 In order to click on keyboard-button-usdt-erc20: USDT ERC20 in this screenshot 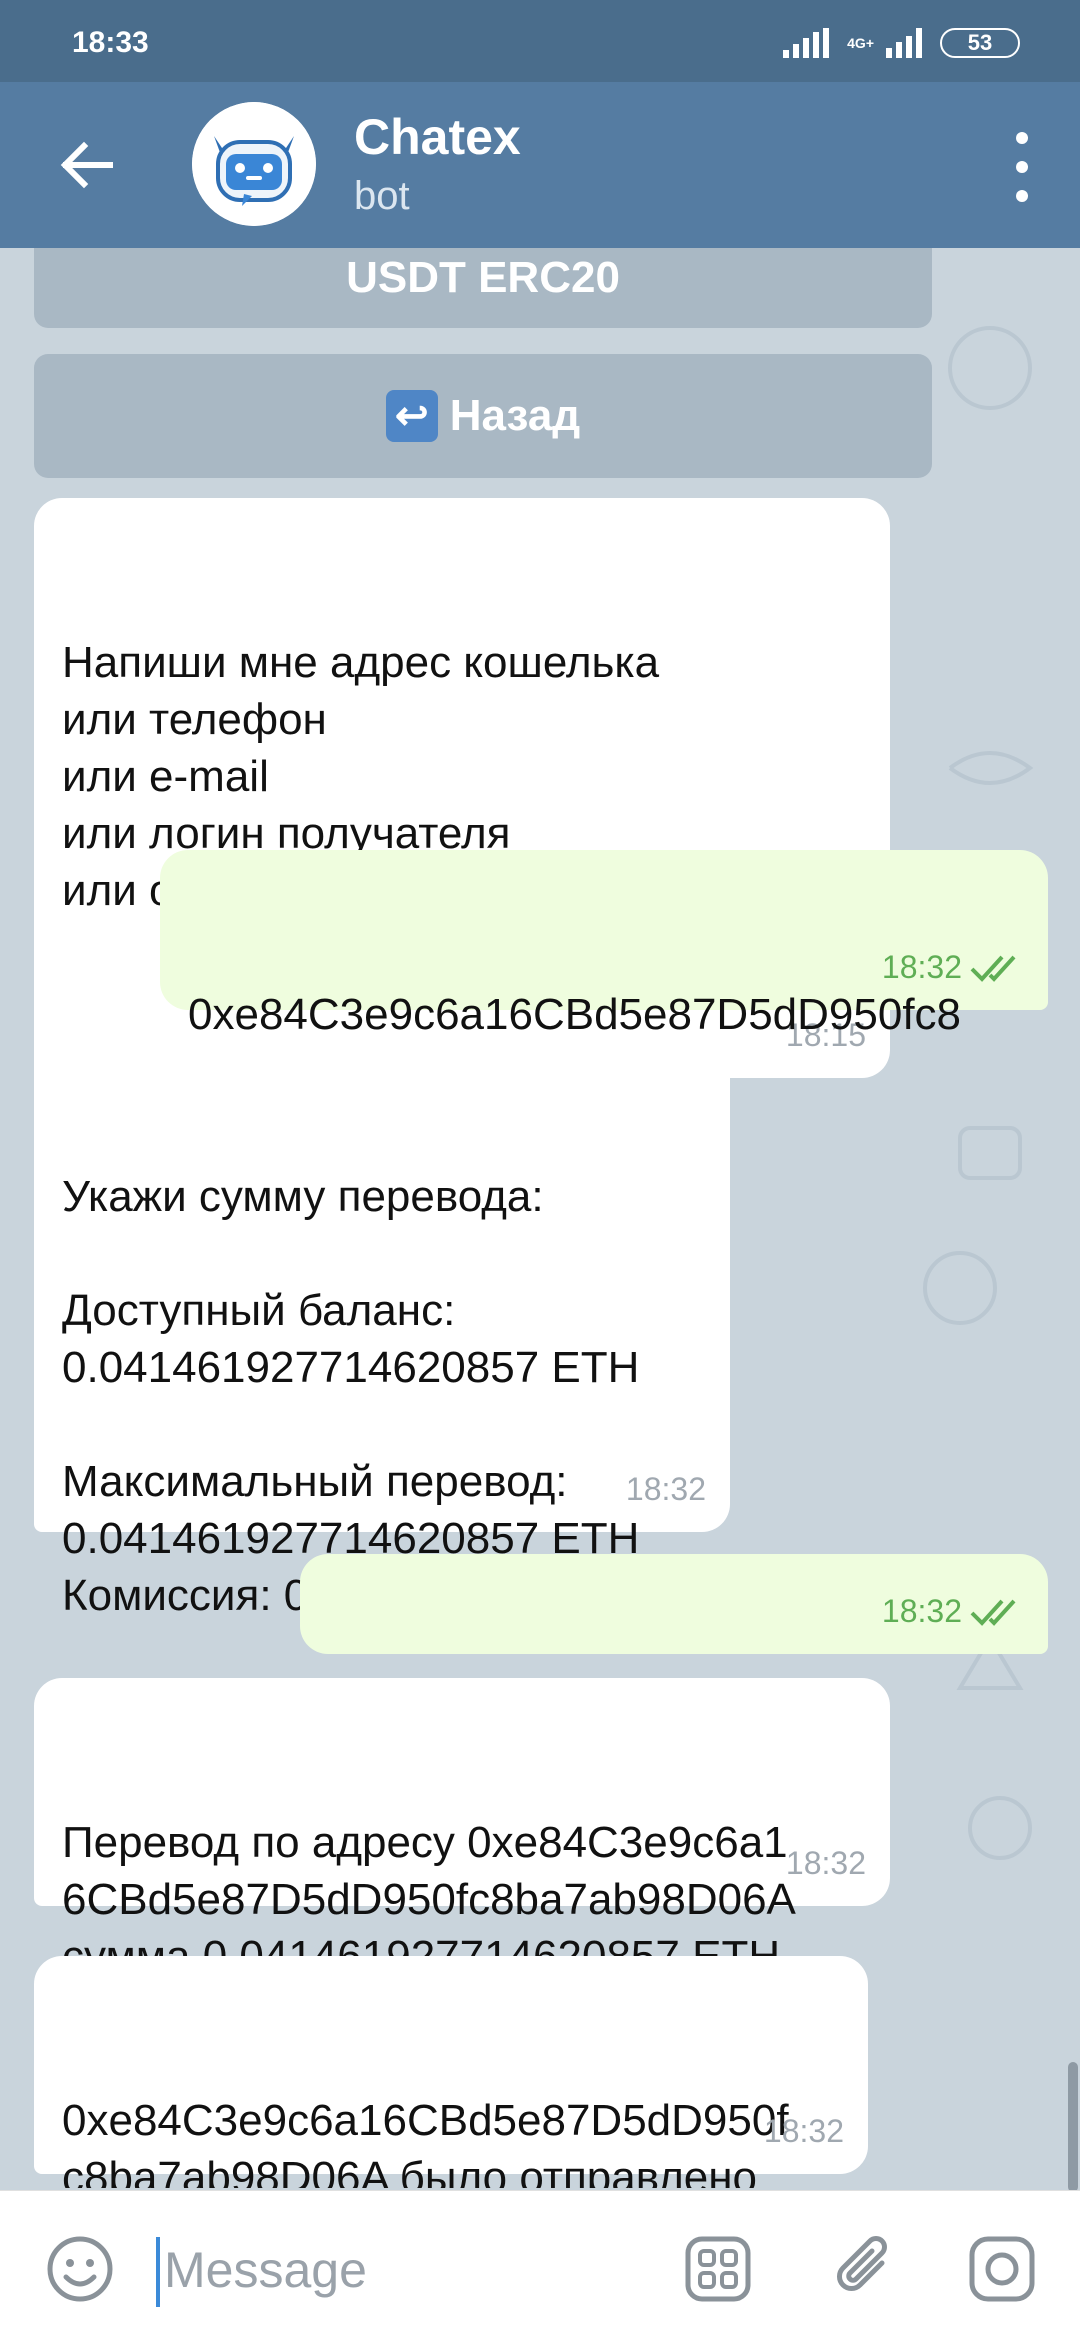, I will do `click(483, 288)`.